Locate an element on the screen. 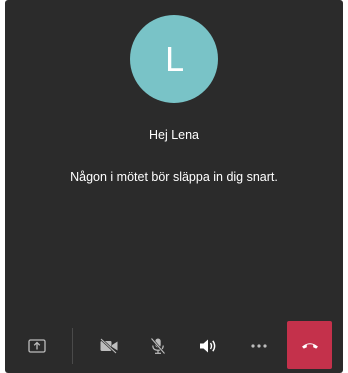 This screenshot has height=373, width=348. speaker-button is located at coordinates (208, 345).